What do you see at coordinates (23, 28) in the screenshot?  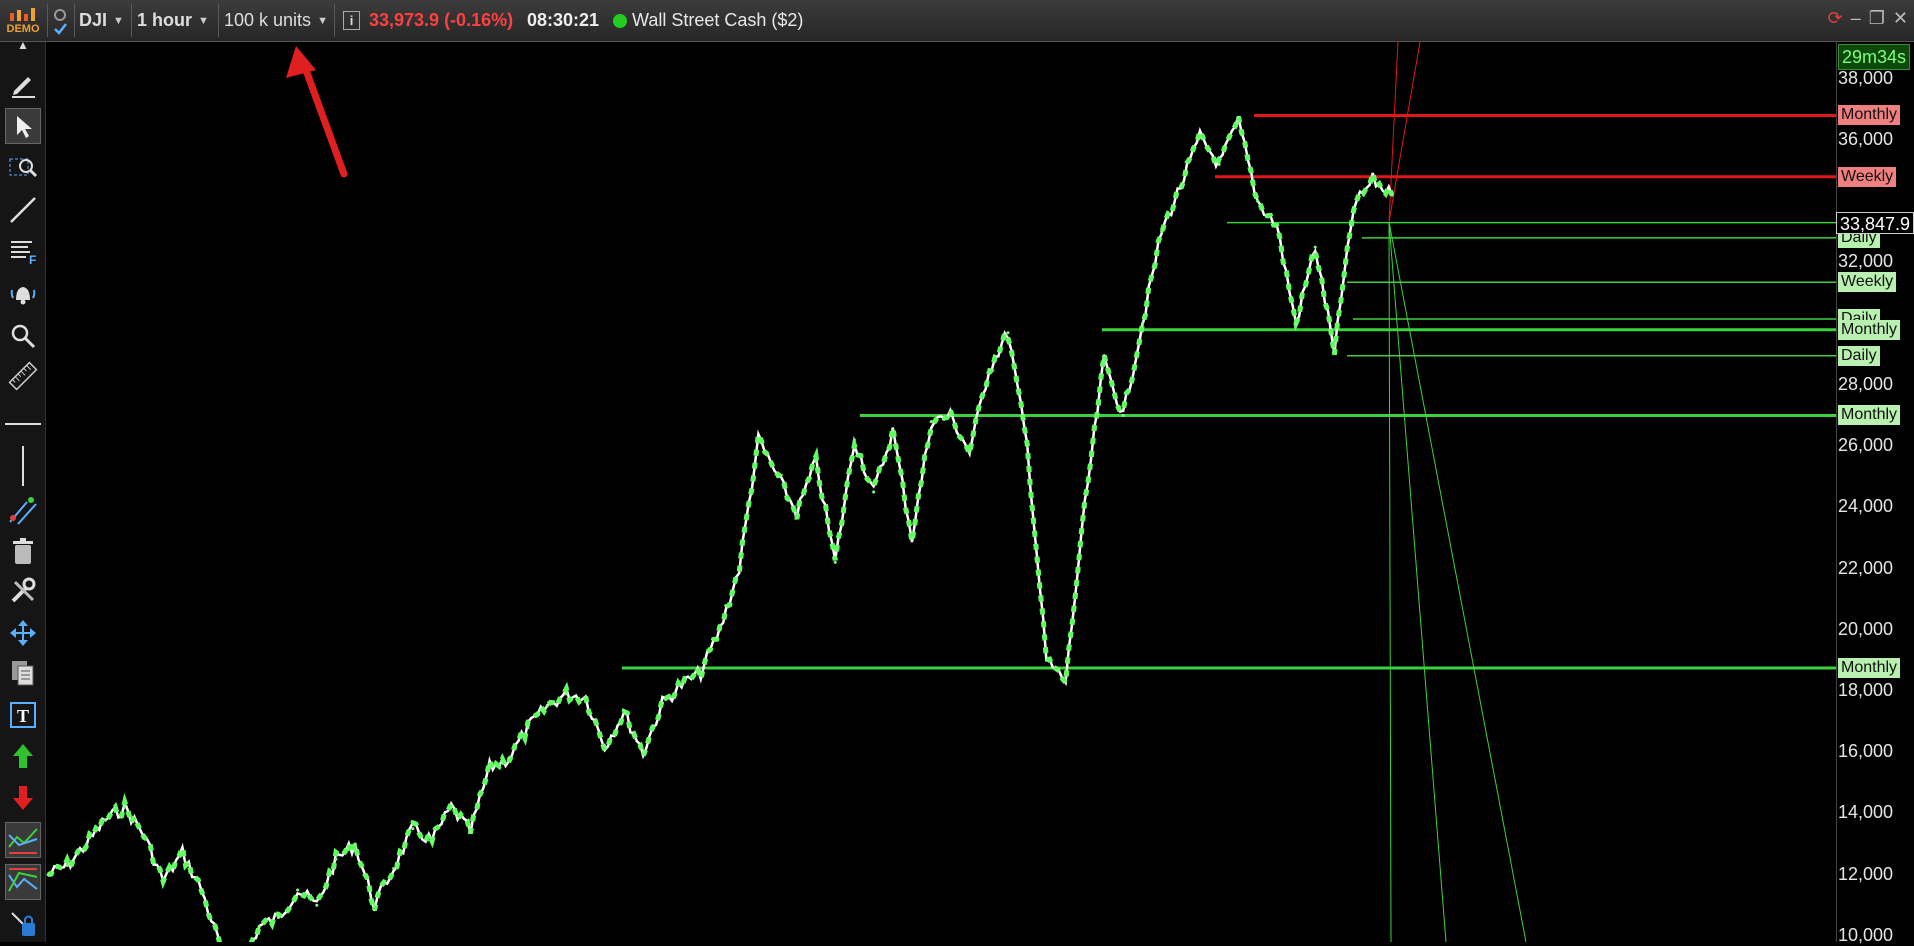 I see `demo-badge: DEMO` at bounding box center [23, 28].